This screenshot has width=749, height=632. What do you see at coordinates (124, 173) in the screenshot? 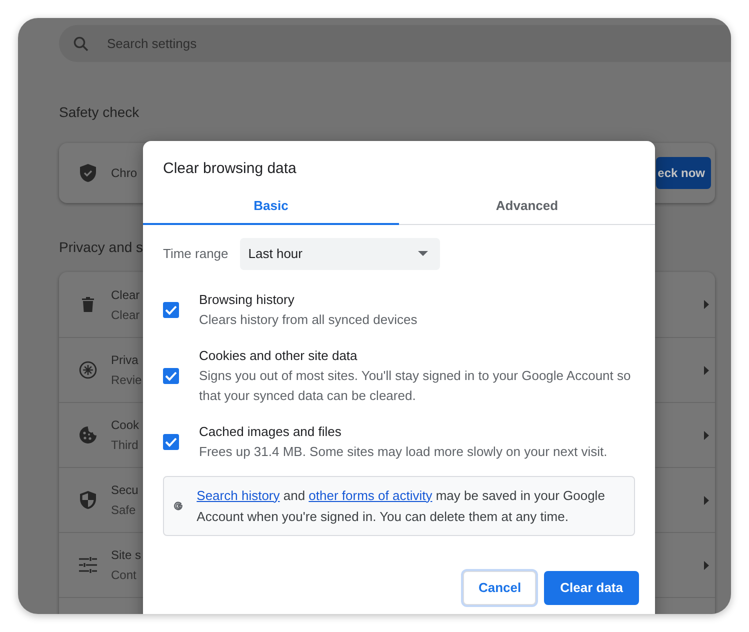
I see `safety-check-text: Chro` at bounding box center [124, 173].